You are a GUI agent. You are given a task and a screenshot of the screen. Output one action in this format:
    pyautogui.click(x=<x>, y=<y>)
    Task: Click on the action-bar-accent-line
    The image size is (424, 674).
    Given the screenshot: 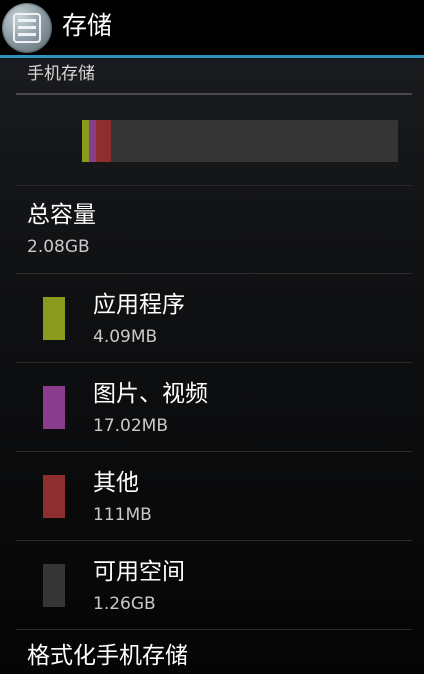 What is the action you would take?
    pyautogui.click(x=212, y=56)
    